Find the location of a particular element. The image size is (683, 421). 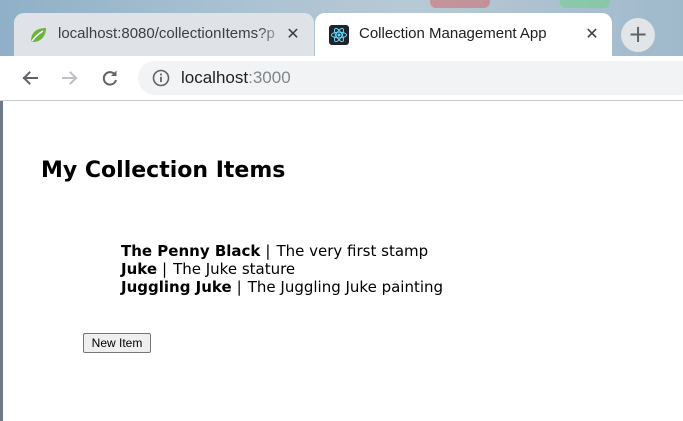

back-button is located at coordinates (30, 78).